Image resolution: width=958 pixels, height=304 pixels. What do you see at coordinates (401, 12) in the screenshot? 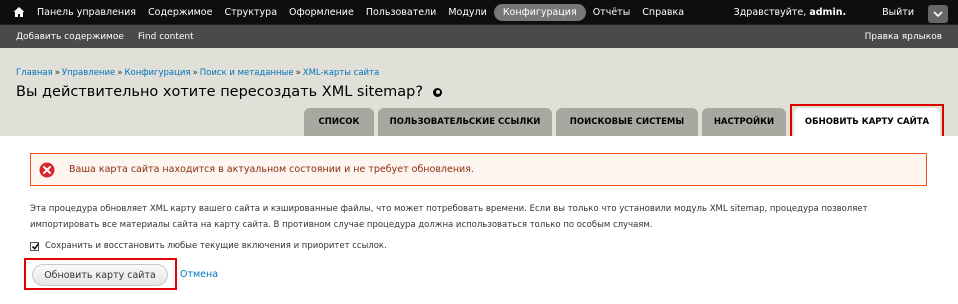
I see `toolbar-item-people: Пользователи` at bounding box center [401, 12].